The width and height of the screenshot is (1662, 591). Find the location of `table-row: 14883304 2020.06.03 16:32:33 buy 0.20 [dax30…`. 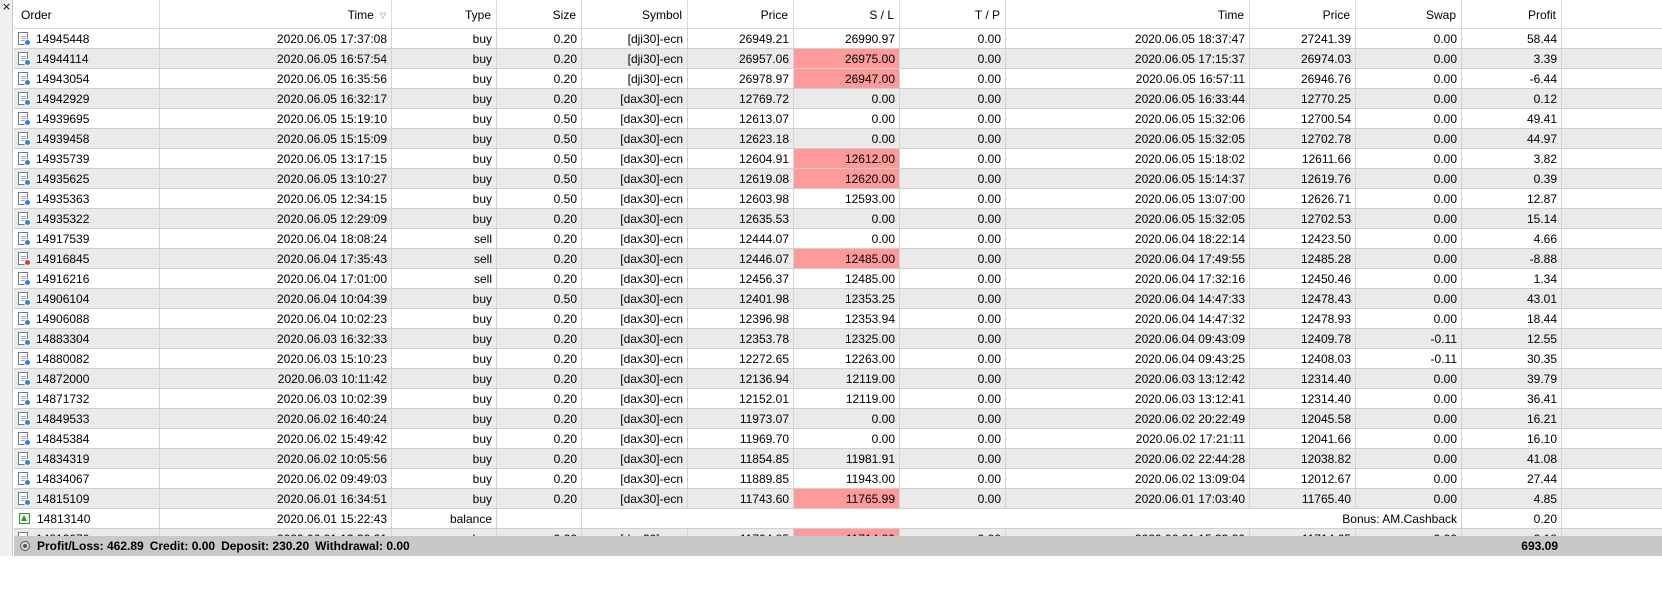

table-row: 14883304 2020.06.03 16:32:33 buy 0.20 [dax30… is located at coordinates (838, 339).